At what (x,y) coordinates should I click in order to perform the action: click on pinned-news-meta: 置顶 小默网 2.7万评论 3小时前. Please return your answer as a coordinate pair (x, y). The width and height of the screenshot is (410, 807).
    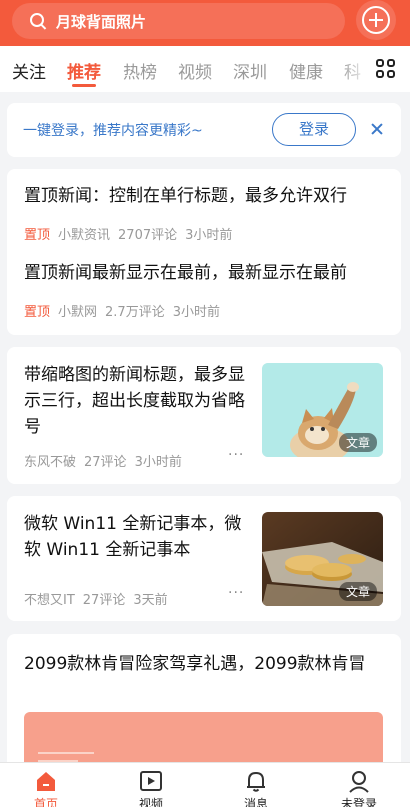
    Looking at the image, I should click on (126, 310).